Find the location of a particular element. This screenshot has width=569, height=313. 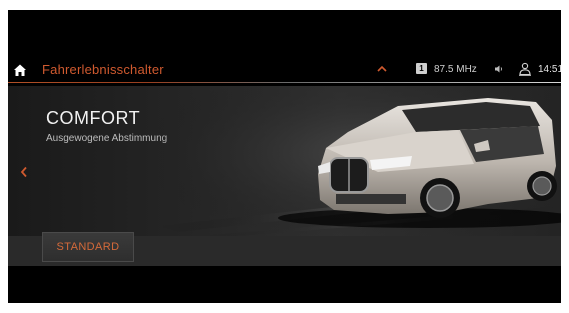

radio-preset-badge: 1 is located at coordinates (421, 68).